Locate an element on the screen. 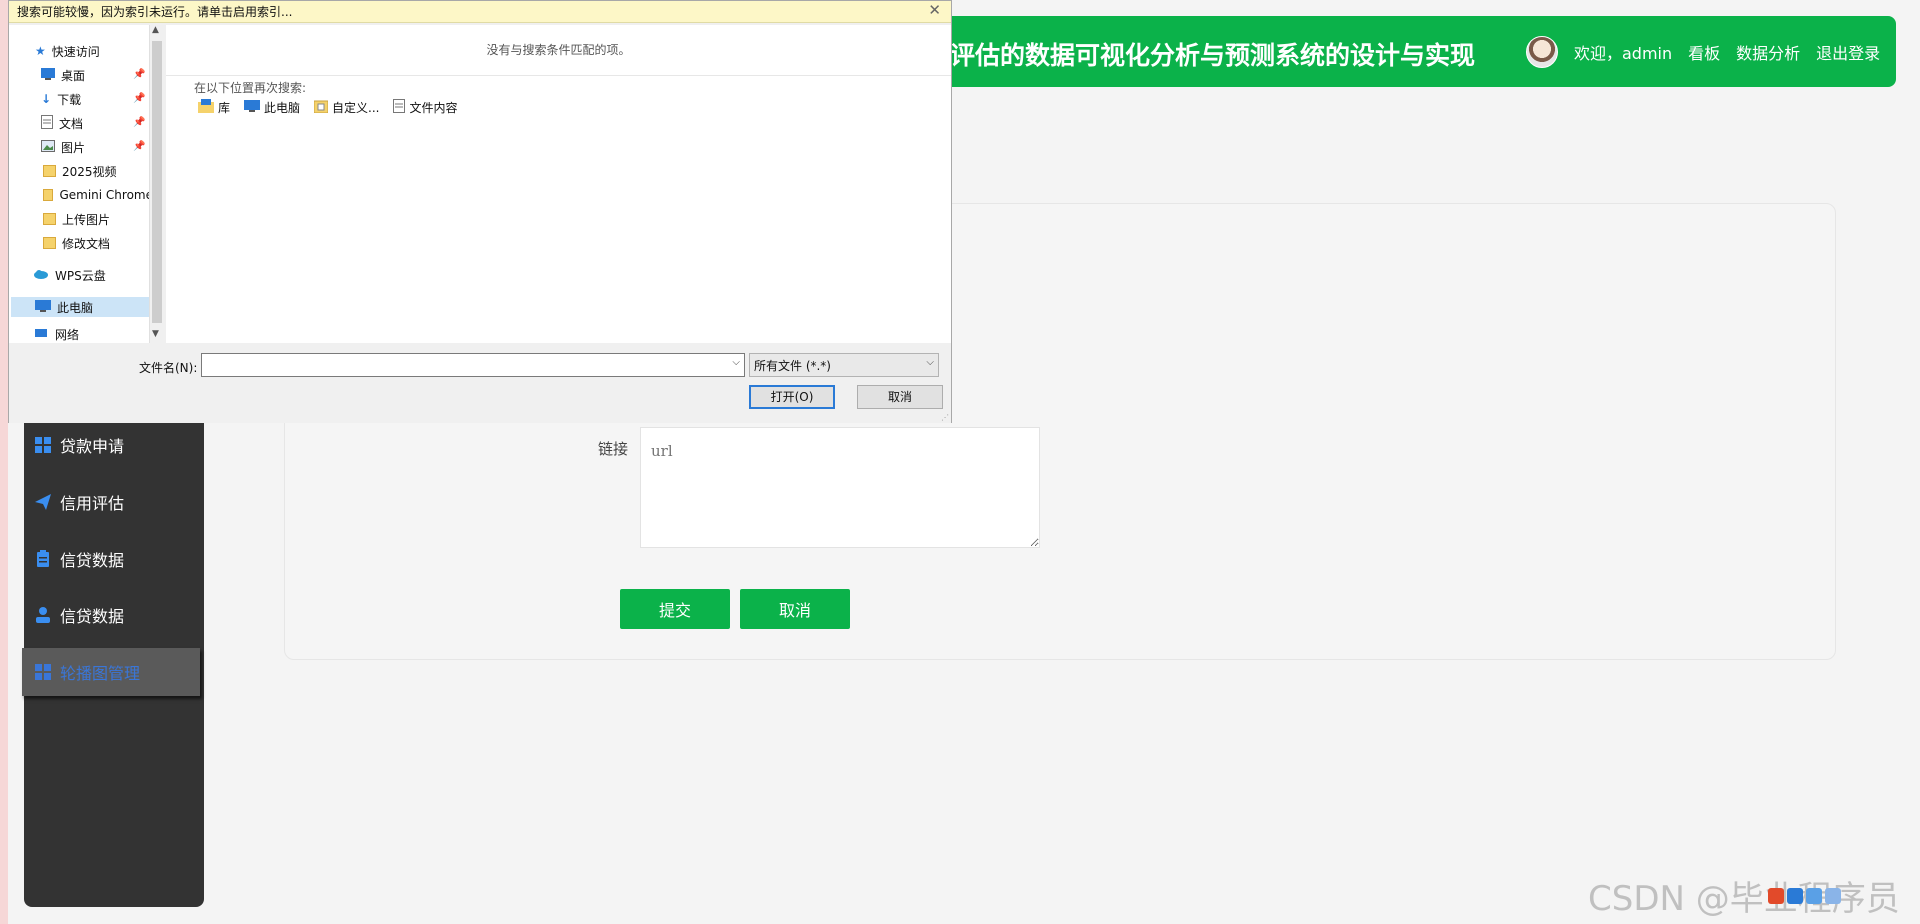 Image resolution: width=1920 pixels, height=924 pixels. nav-item-label: 修改文档 is located at coordinates (86, 243).